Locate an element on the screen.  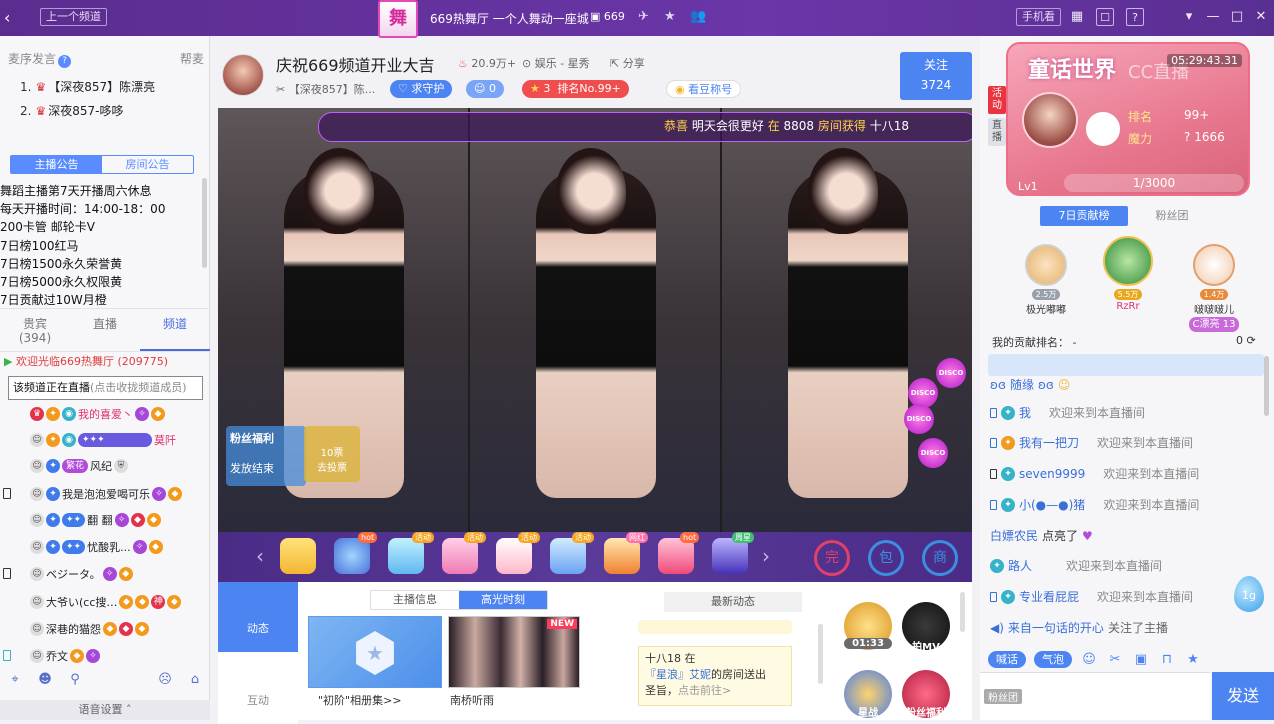
vote-widget: 10票去投票 is located at coordinates (332, 454).